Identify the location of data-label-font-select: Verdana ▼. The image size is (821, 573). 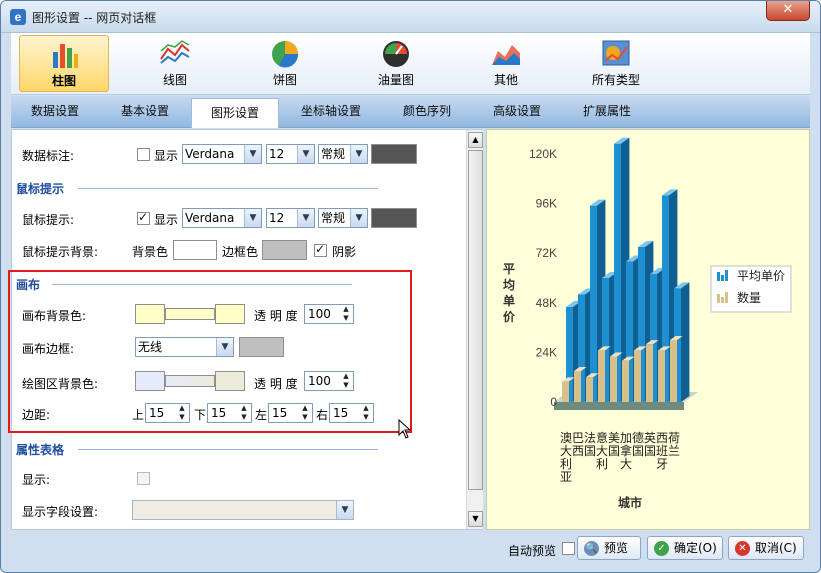
(222, 154).